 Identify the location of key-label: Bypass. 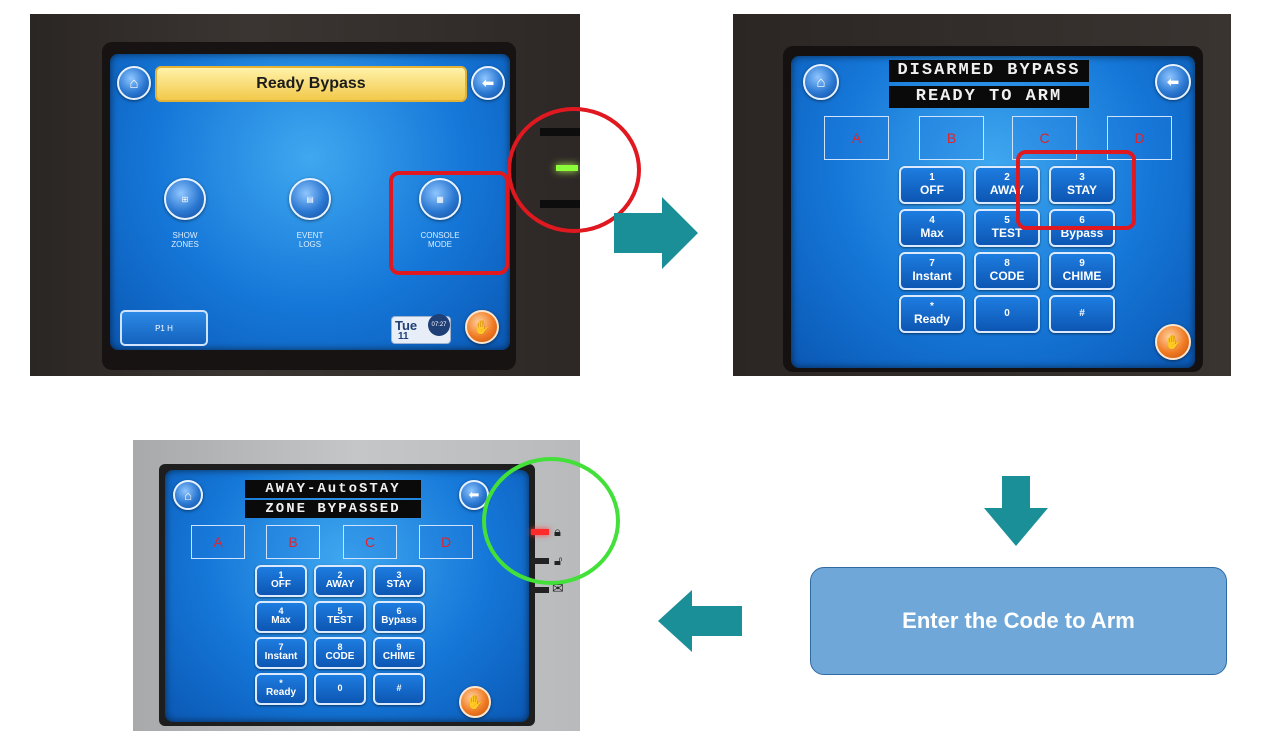
(399, 621).